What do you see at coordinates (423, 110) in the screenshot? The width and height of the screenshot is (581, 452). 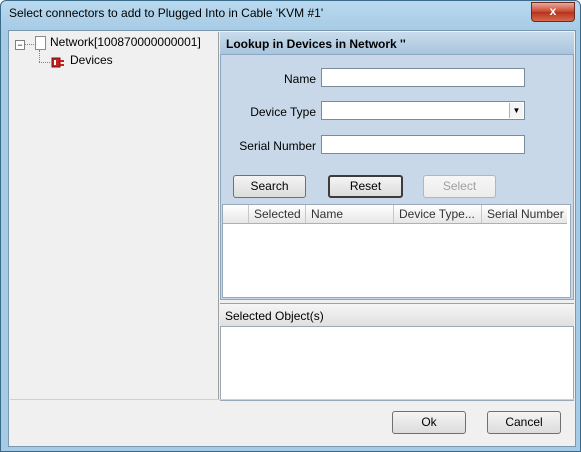 I see `device-type-select: ▼` at bounding box center [423, 110].